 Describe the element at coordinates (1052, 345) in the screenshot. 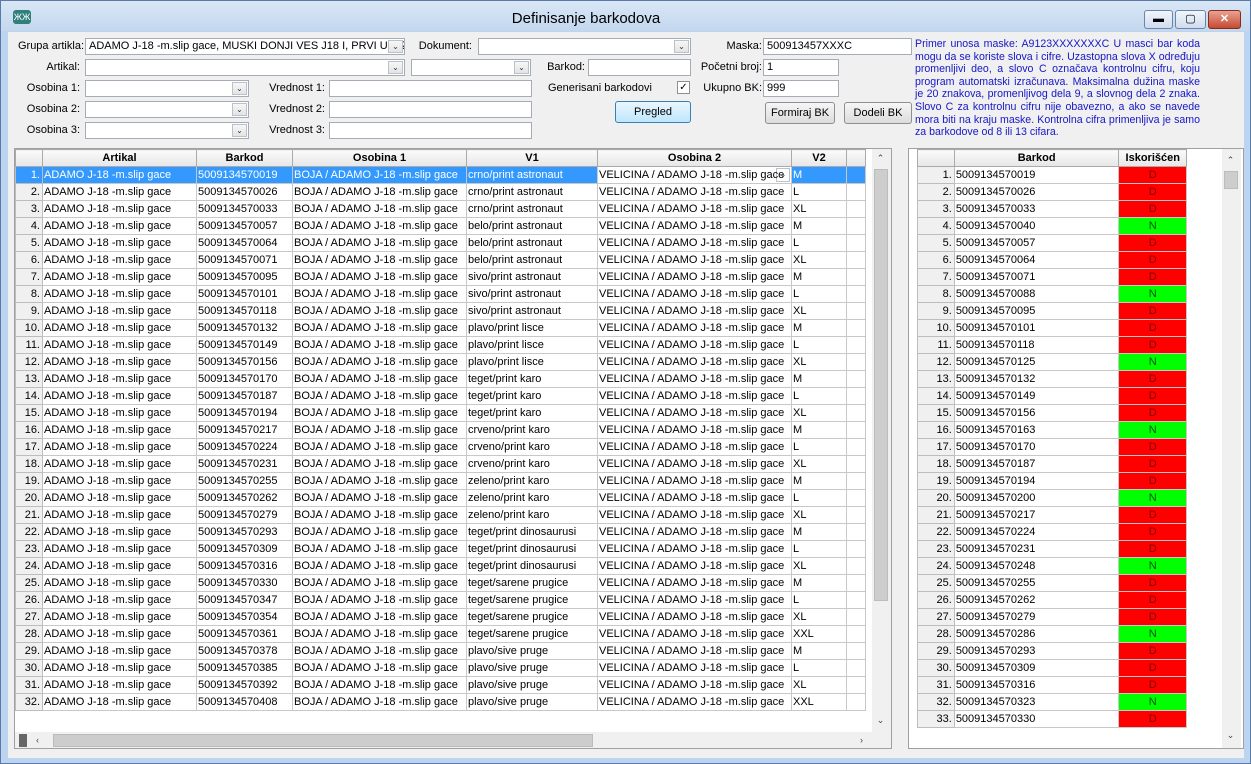

I see `table-row: 11. 5009134570118 D` at that location.